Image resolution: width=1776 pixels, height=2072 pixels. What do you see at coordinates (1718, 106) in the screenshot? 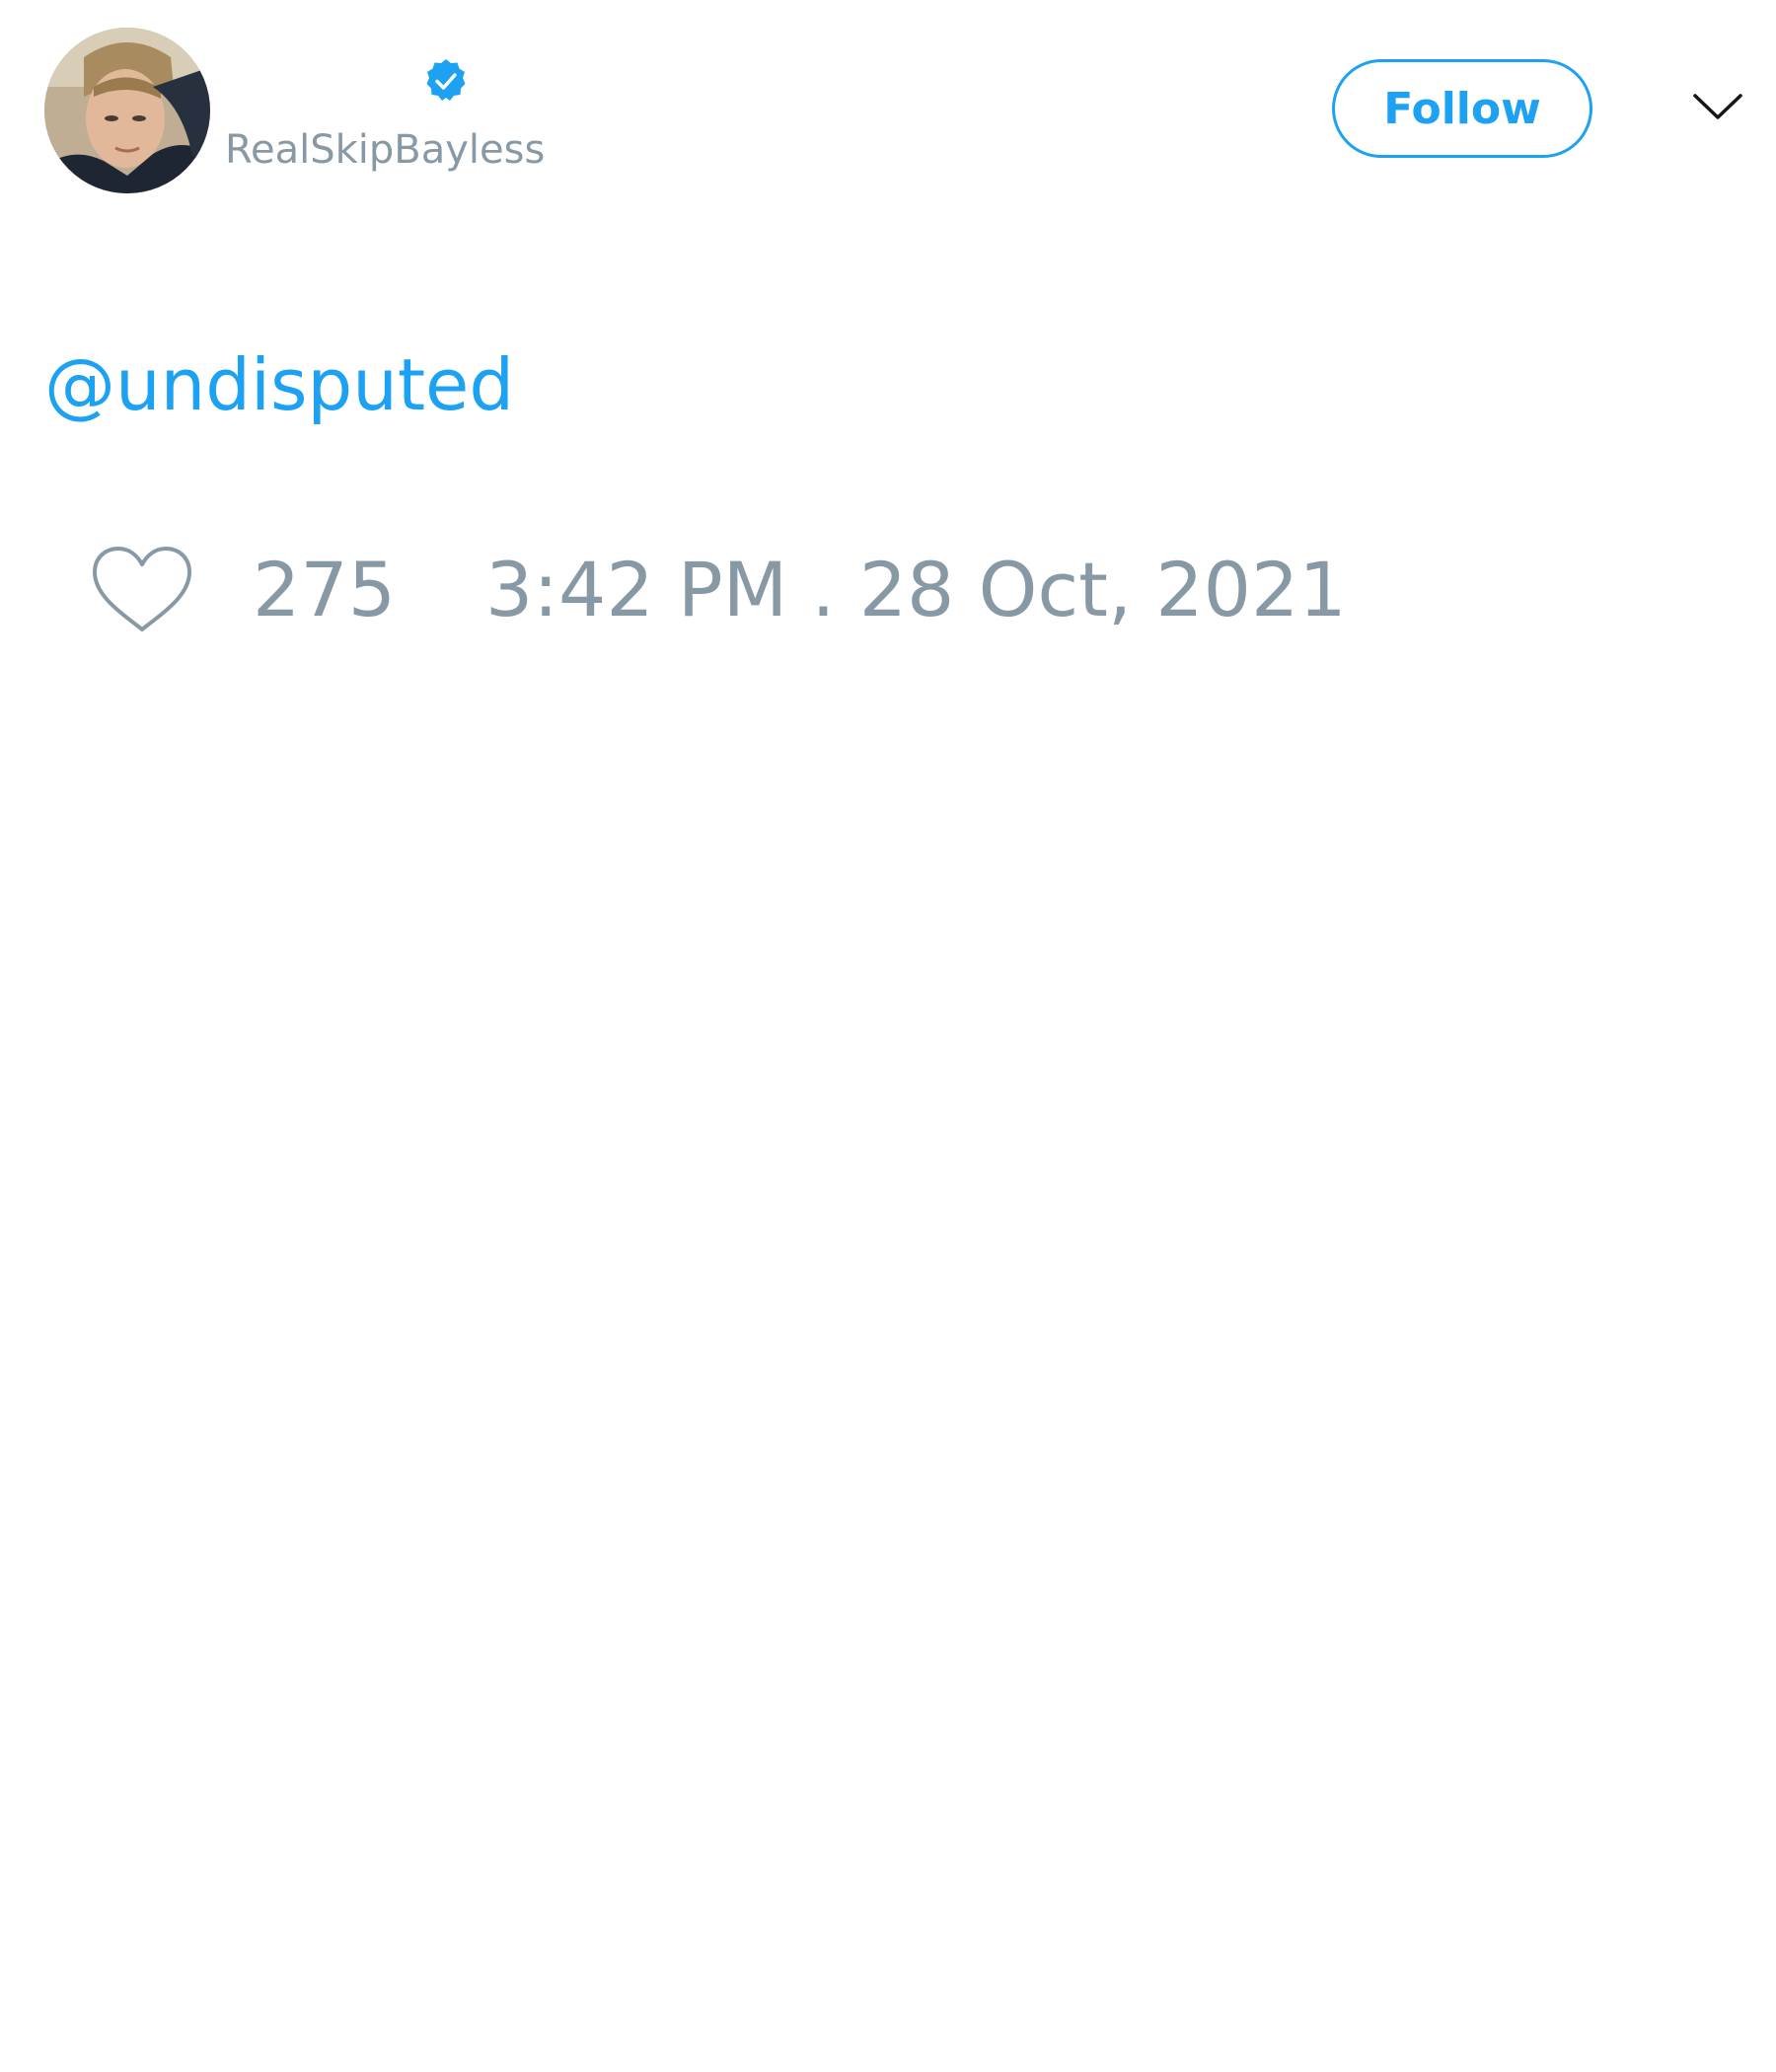
I see `chevron-down-icon` at bounding box center [1718, 106].